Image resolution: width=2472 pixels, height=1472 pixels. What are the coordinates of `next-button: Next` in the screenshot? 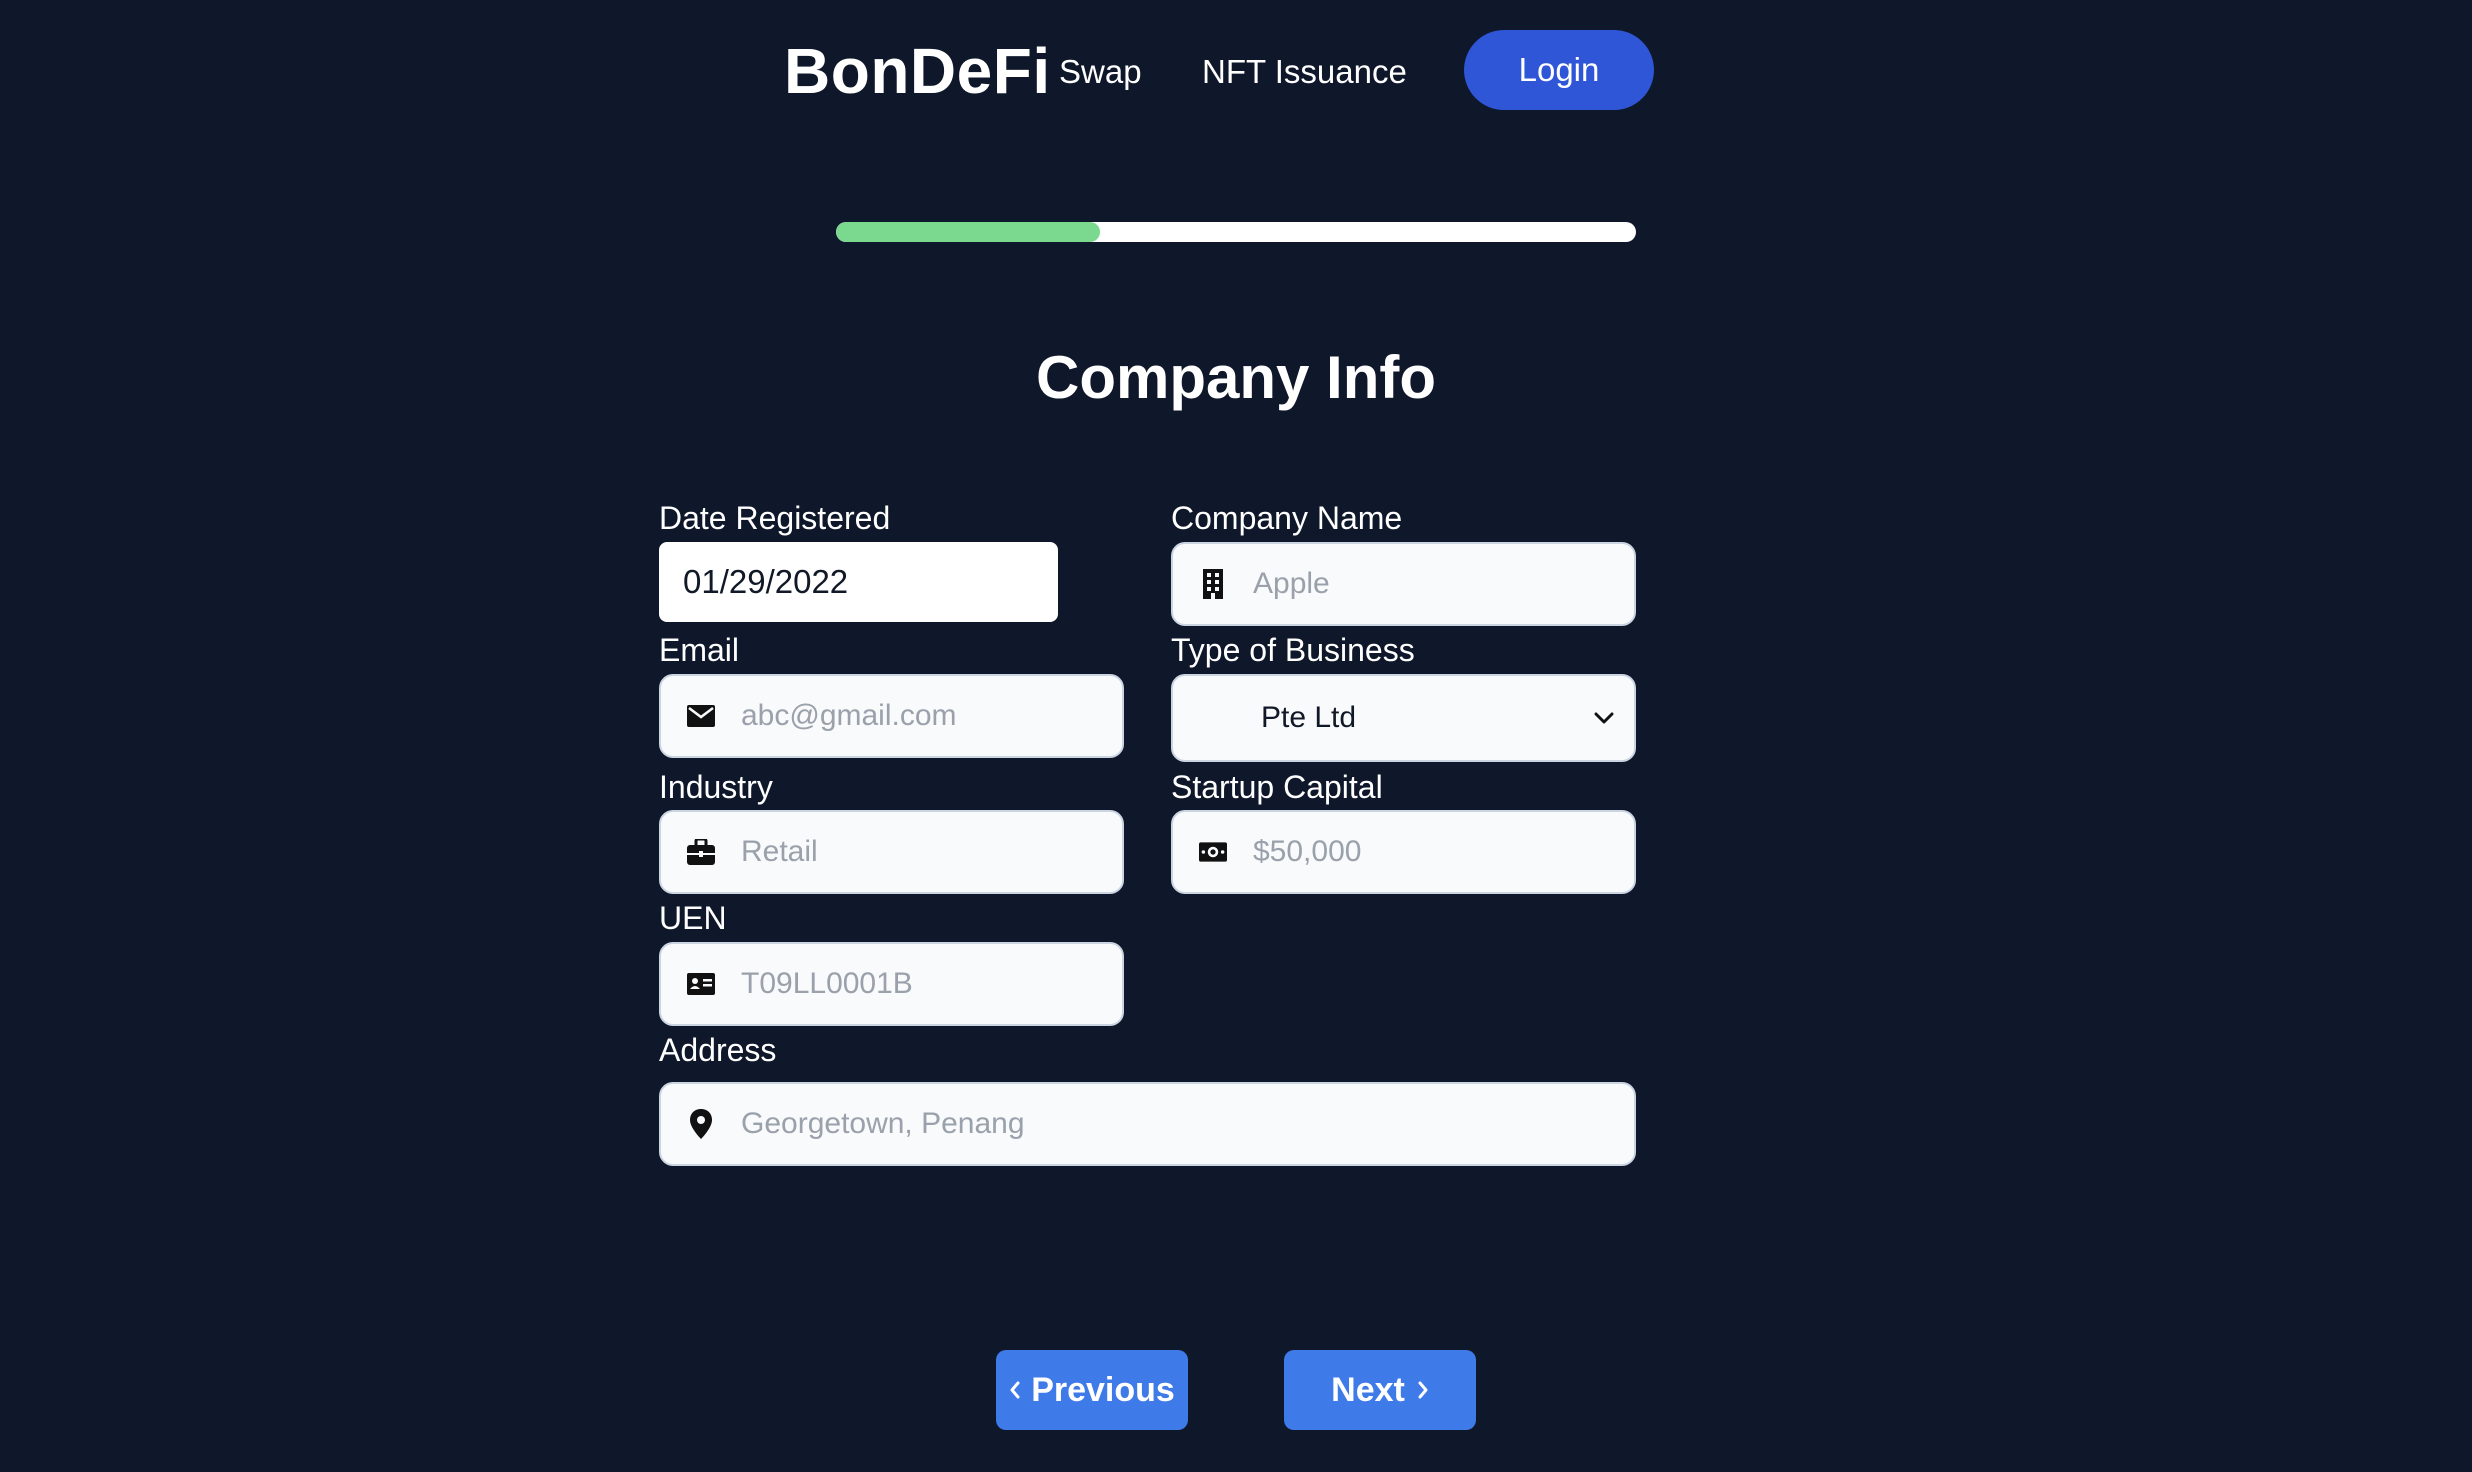 It's located at (1380, 1390).